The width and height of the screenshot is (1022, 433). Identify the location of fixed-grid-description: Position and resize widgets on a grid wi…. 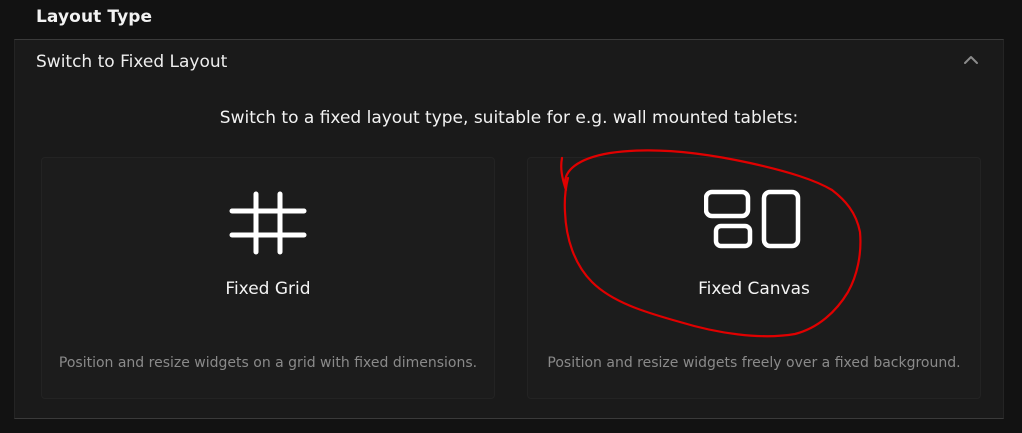
(268, 363).